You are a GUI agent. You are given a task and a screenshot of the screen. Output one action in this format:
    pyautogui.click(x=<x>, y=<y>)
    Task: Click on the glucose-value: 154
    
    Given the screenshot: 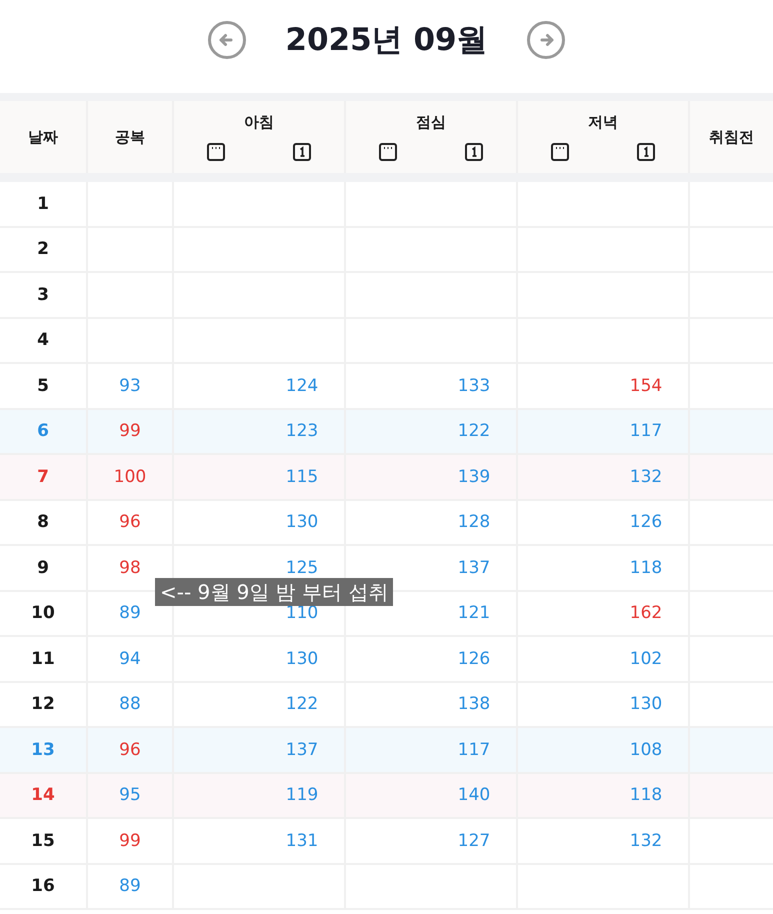 What is the action you would take?
    pyautogui.click(x=646, y=386)
    